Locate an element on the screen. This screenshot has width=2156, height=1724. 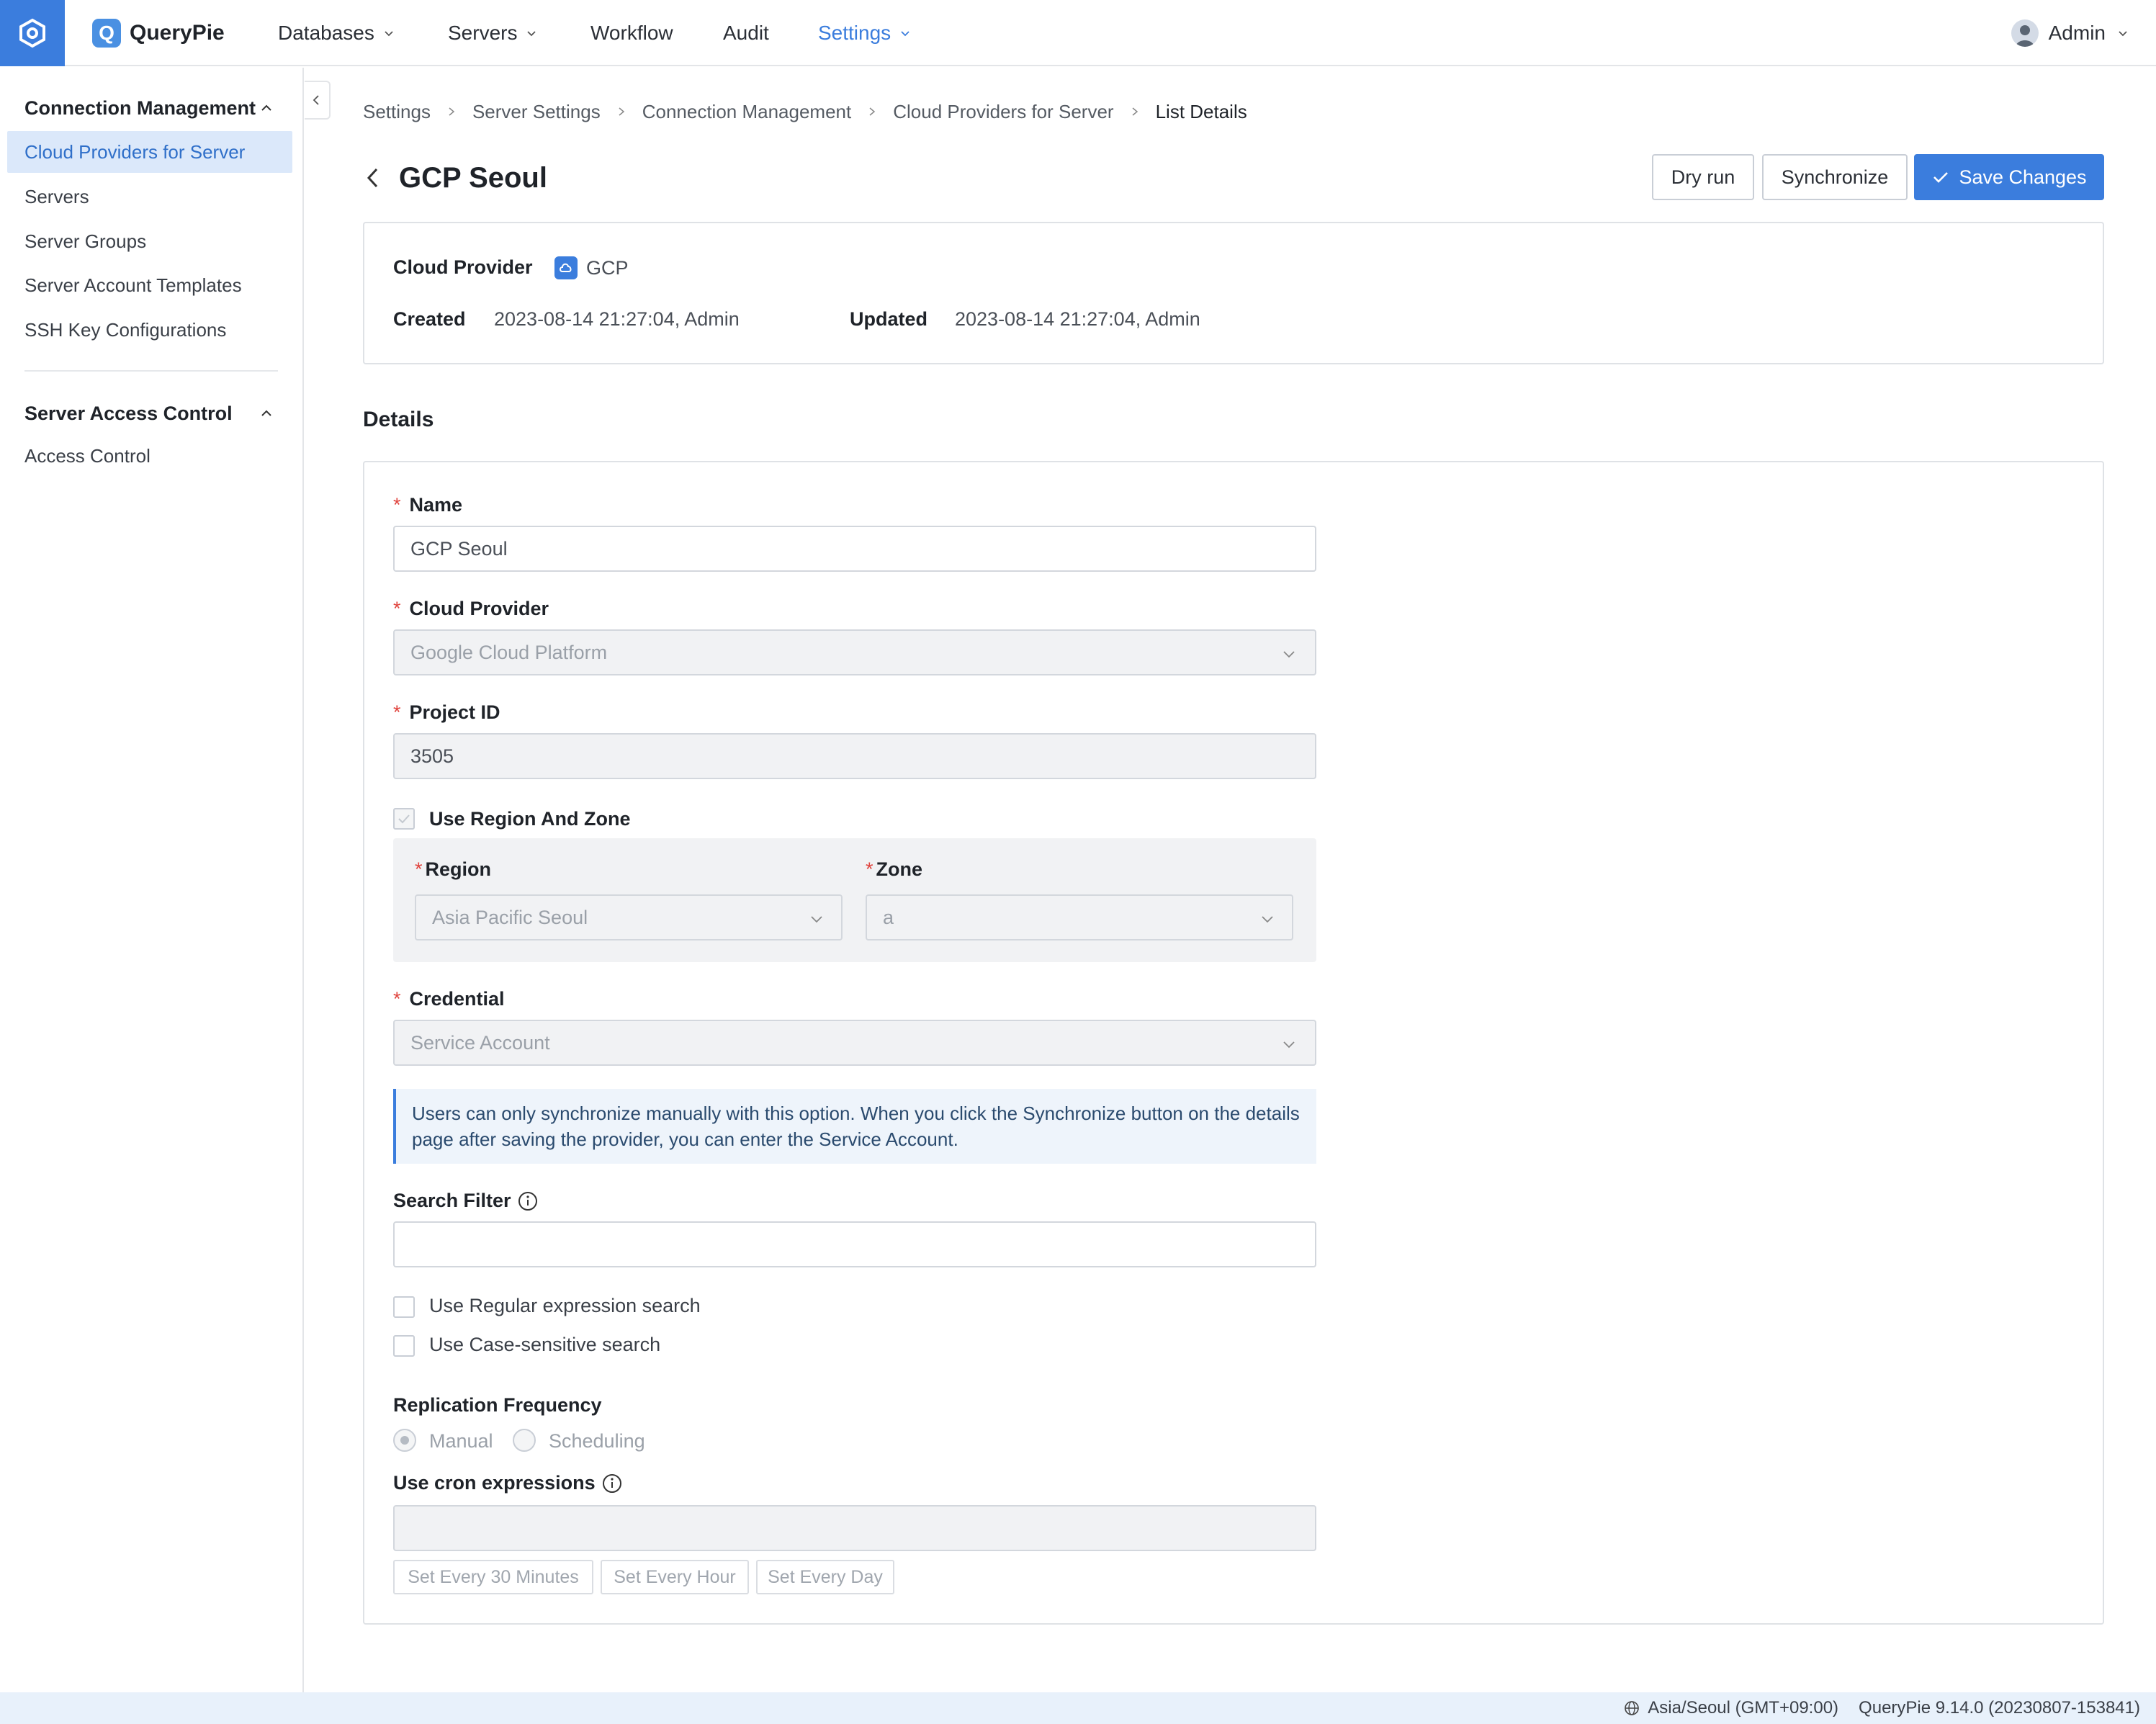
search-filter-input is located at coordinates (855, 1244).